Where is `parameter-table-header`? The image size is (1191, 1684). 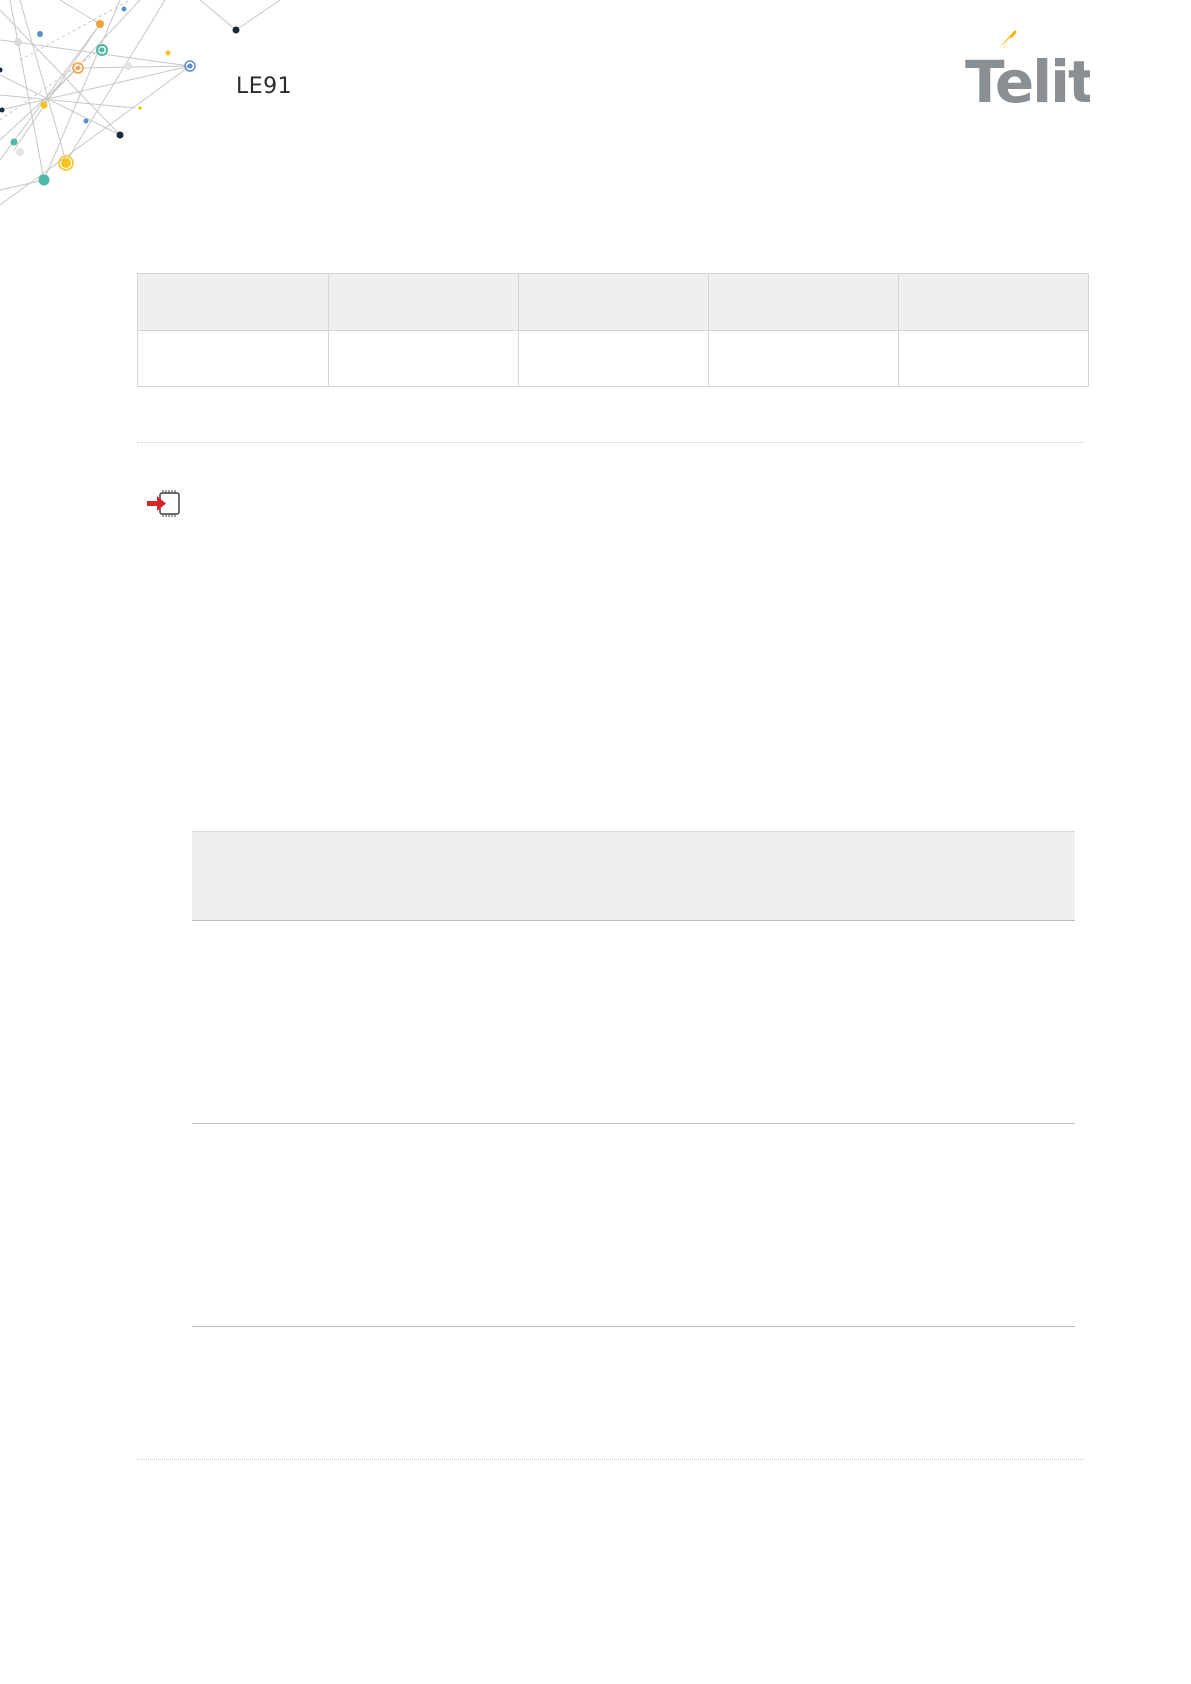 parameter-table-header is located at coordinates (633, 876).